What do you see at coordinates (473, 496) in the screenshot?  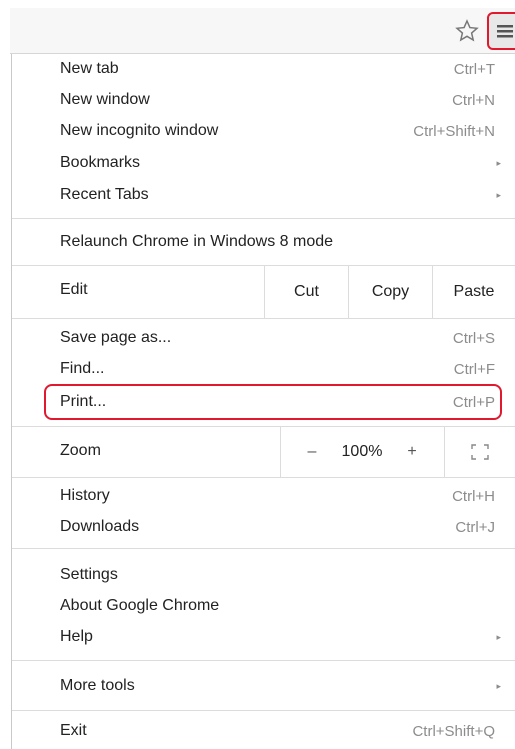 I see `menu-item-shortcut: Ctrl+H` at bounding box center [473, 496].